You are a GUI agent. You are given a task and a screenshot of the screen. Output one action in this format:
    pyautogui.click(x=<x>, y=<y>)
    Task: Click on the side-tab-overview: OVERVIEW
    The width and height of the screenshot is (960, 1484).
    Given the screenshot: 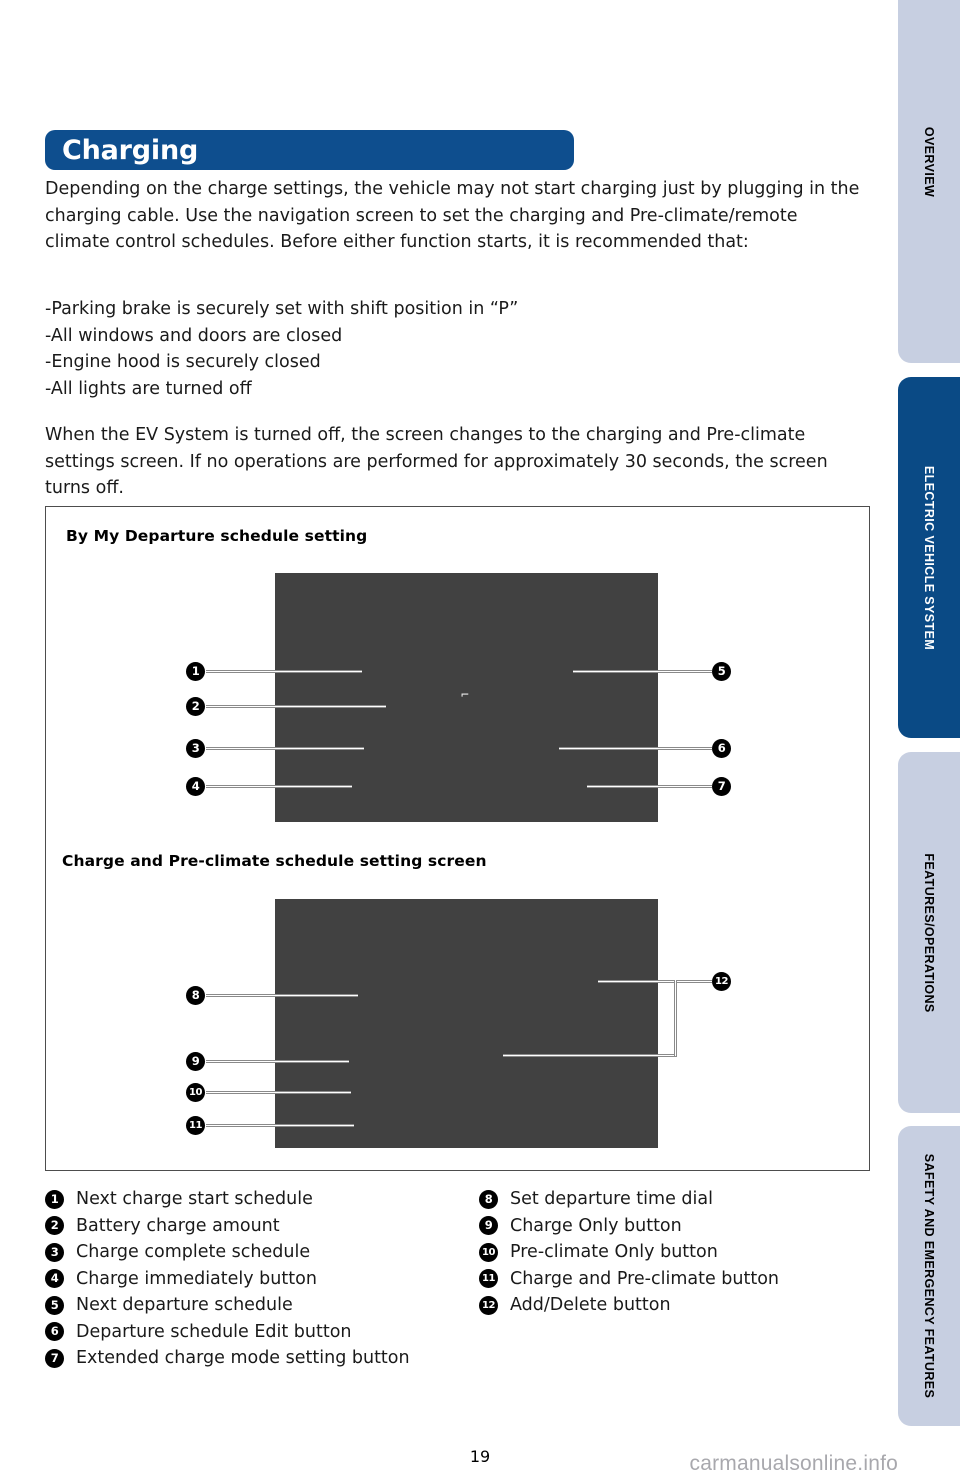 What is the action you would take?
    pyautogui.click(x=929, y=181)
    